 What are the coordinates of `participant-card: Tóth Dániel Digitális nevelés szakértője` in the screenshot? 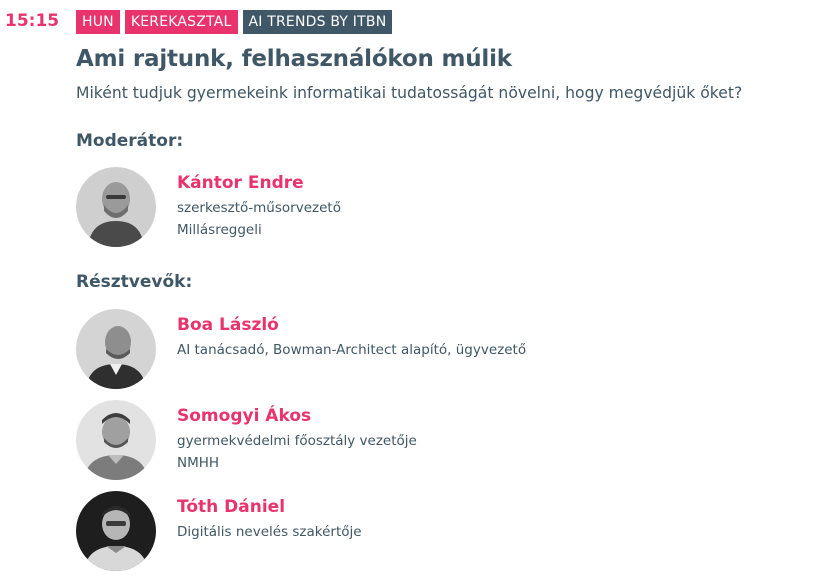 It's located at (219, 531).